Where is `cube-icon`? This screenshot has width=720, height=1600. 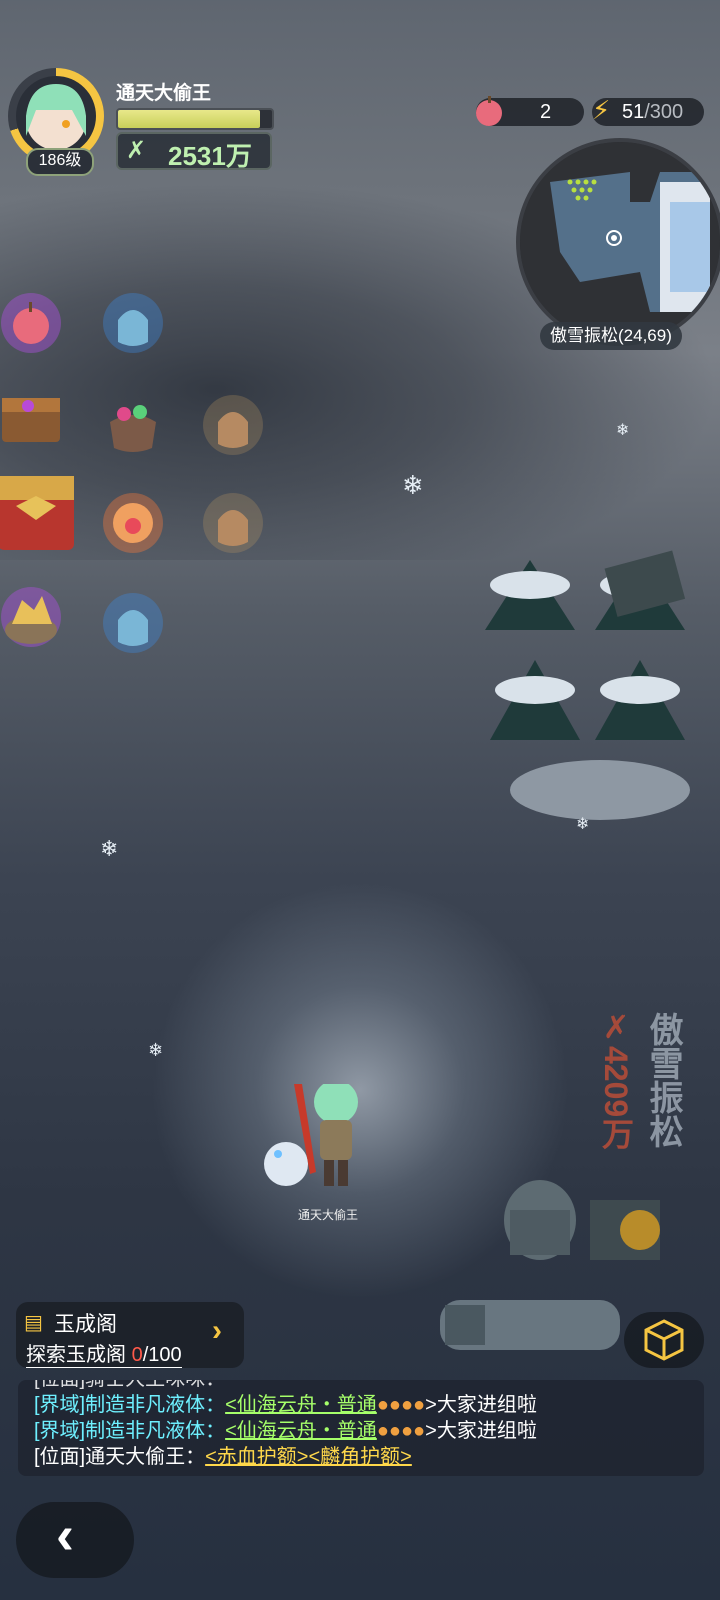
cube-icon is located at coordinates (664, 1340).